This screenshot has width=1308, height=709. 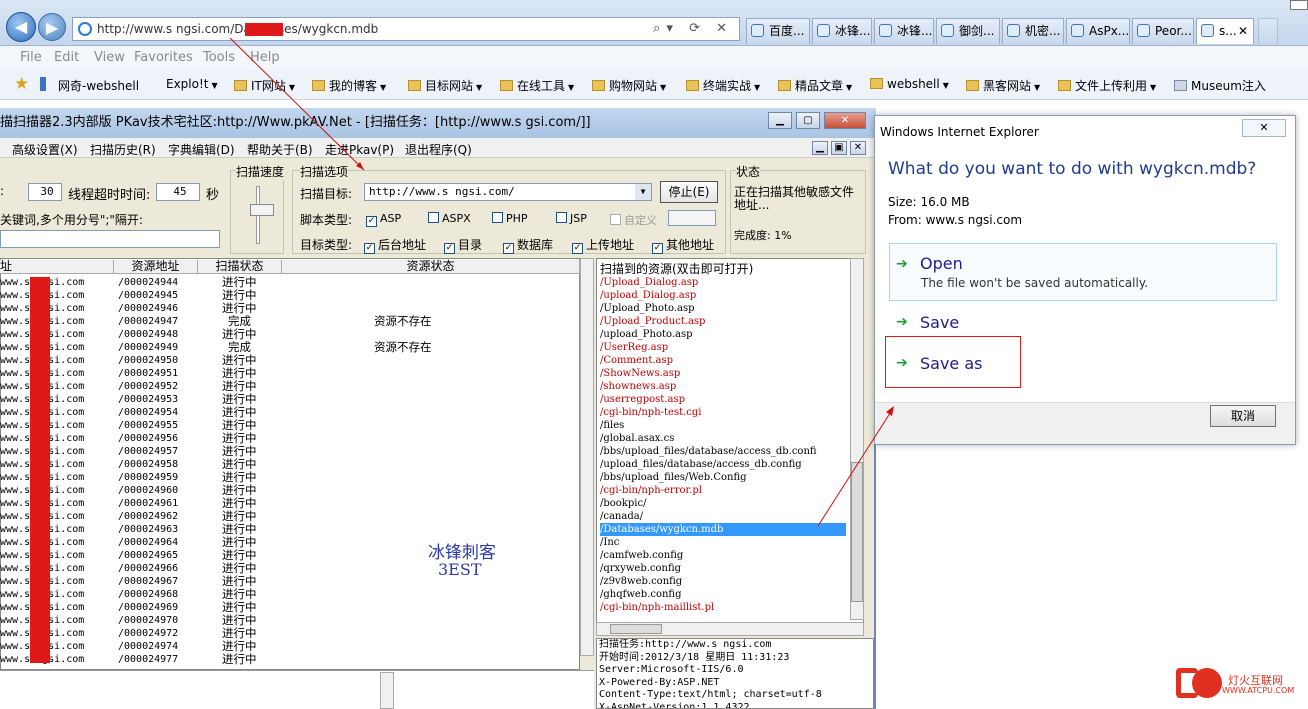 I want to click on logo-circle, so click(x=1207, y=683).